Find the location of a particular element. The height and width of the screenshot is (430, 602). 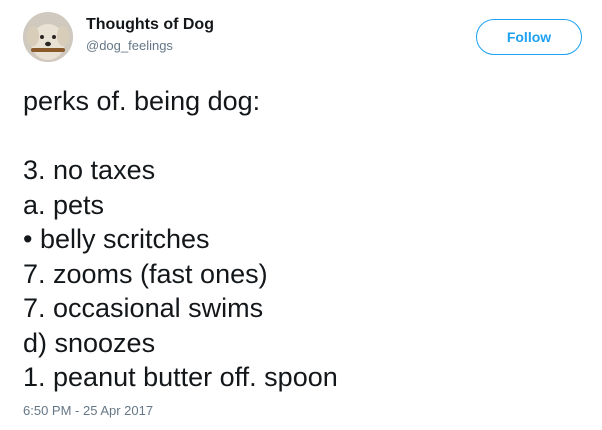

list-item: 3. no taxes is located at coordinates (89, 170).